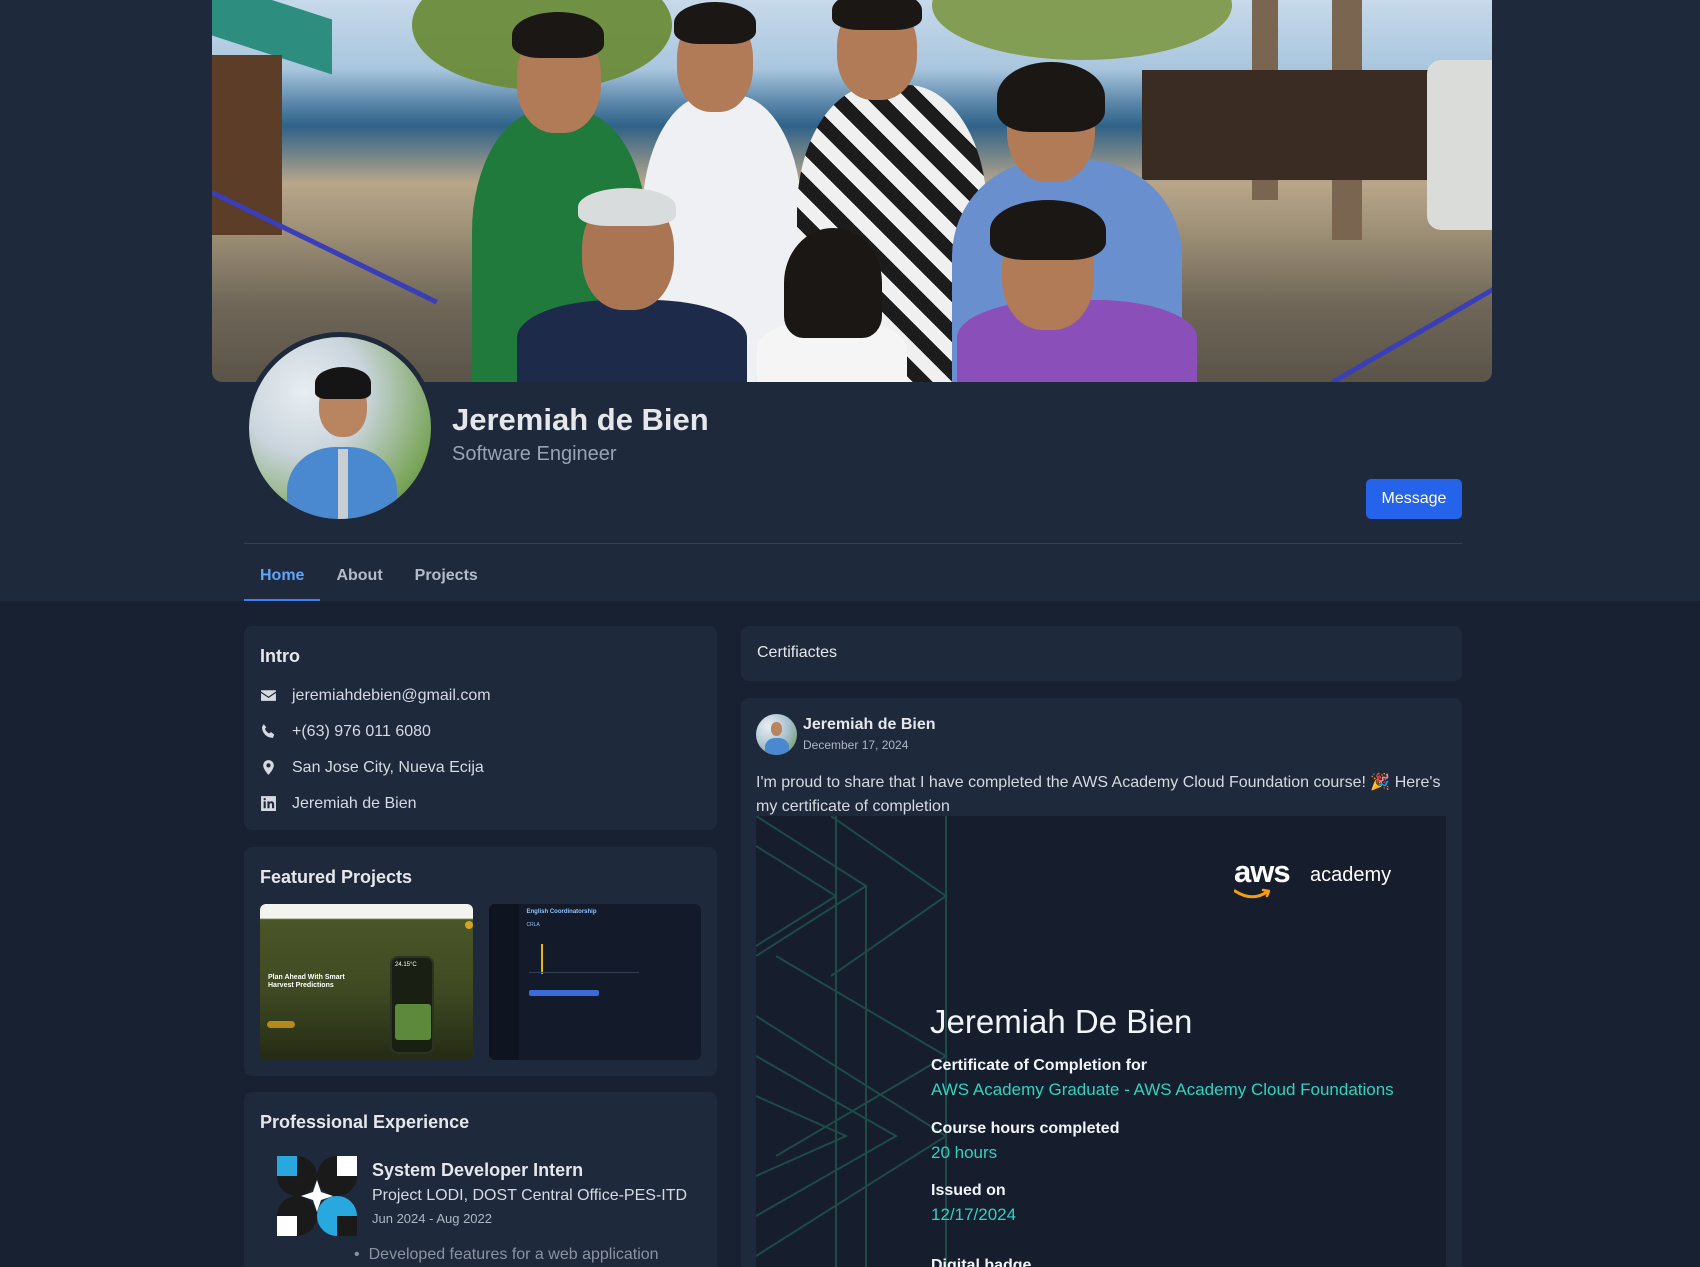 The height and width of the screenshot is (1267, 1700). What do you see at coordinates (1061, 1021) in the screenshot?
I see `certificate-recipient: Jeremiah De Bien` at bounding box center [1061, 1021].